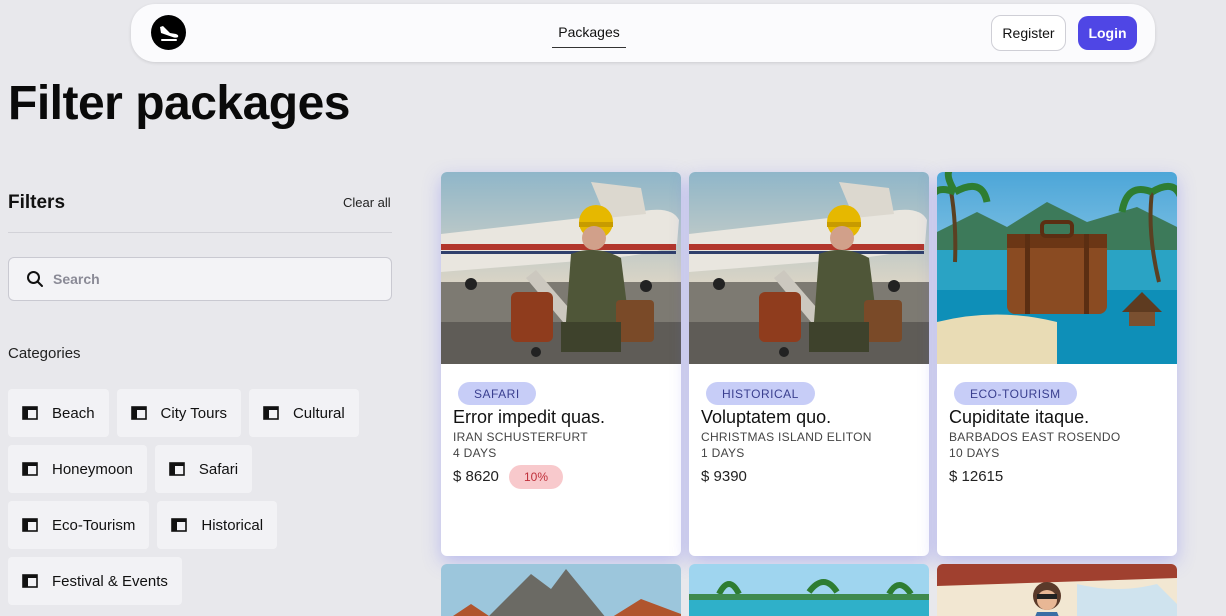  Describe the element at coordinates (318, 413) in the screenshot. I see `category-label: Cultural` at that location.